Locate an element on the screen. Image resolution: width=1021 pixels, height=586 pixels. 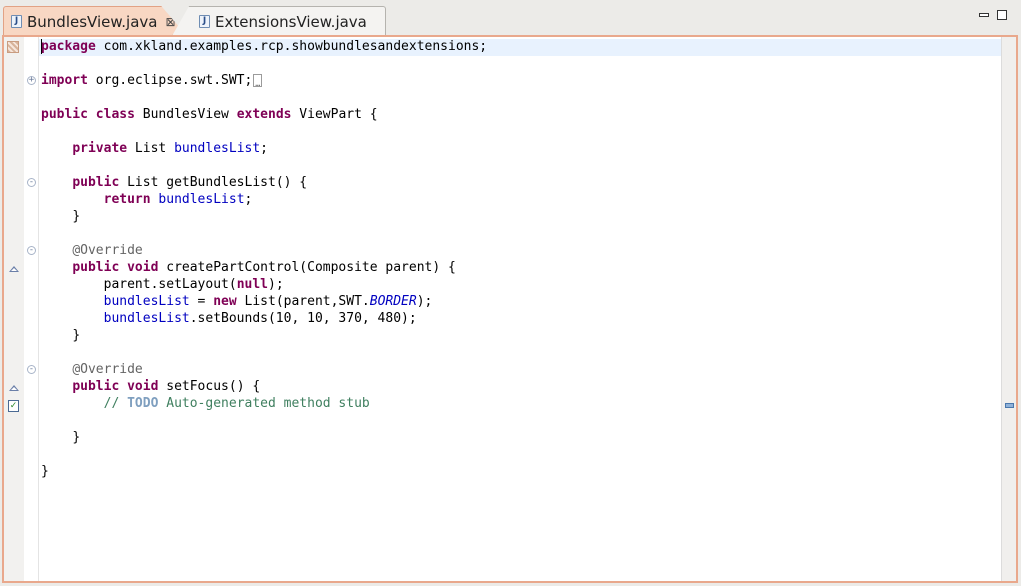
tab-extensionsview: J ExtensionsView.java is located at coordinates (279, 21).